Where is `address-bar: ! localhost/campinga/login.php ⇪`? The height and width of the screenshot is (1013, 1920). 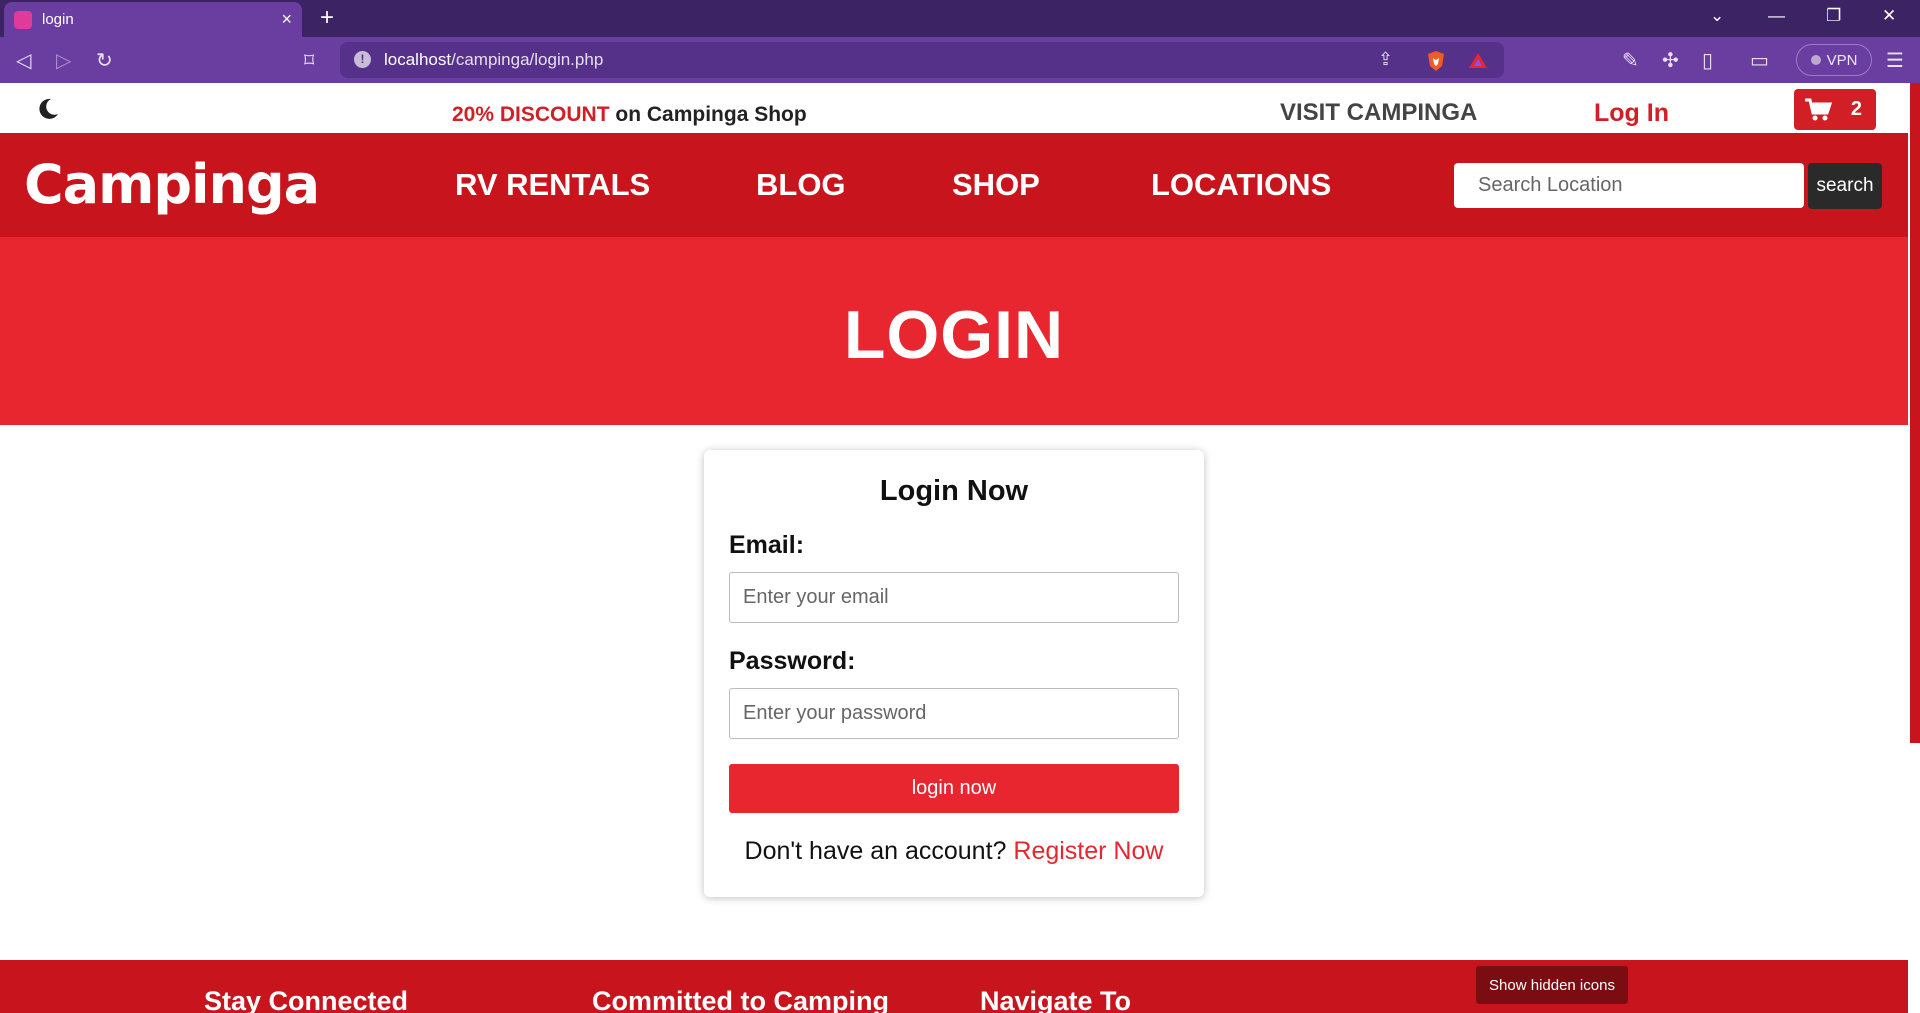
address-bar: ! localhost/campinga/login.php ⇪ is located at coordinates (922, 60).